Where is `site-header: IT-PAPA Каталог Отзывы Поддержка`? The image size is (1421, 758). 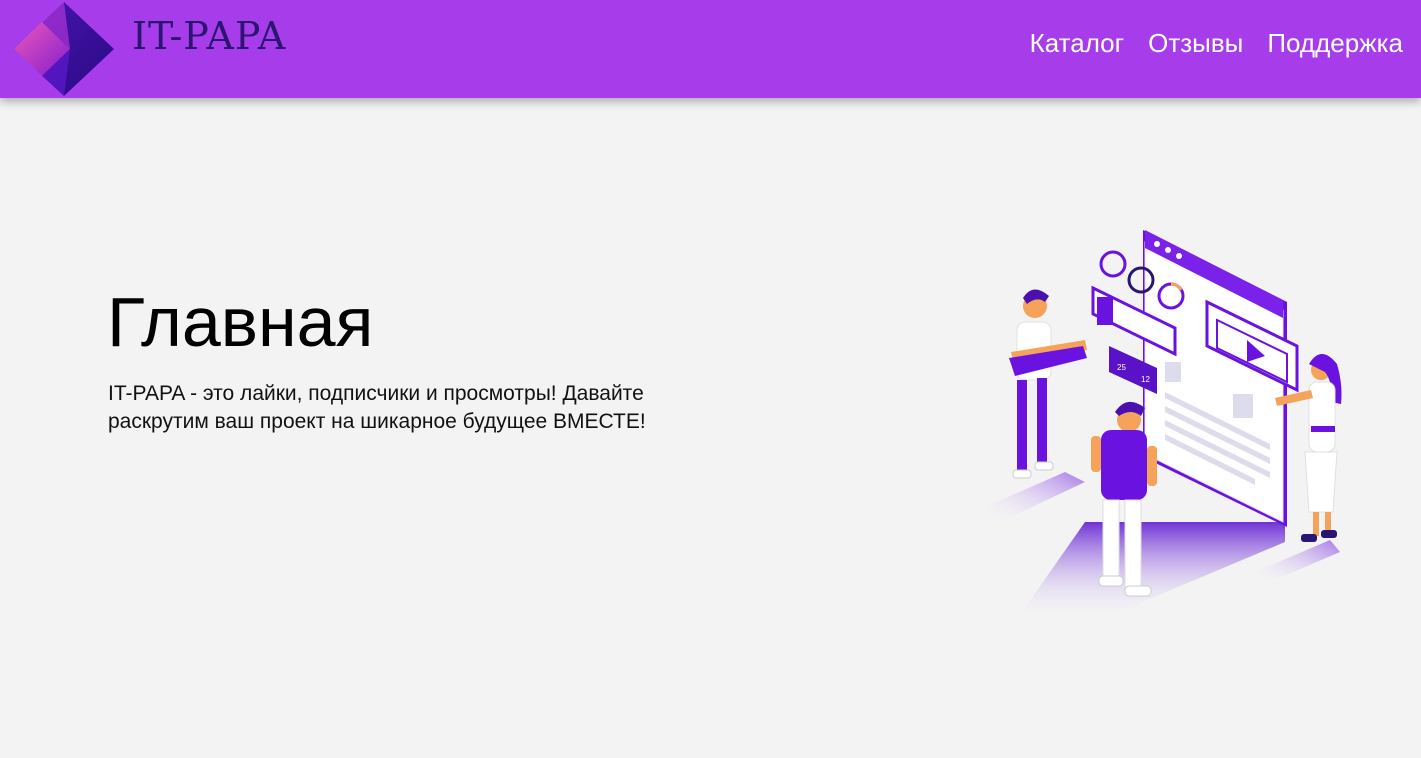 site-header: IT-PAPA Каталог Отзывы Поддержка is located at coordinates (710, 49).